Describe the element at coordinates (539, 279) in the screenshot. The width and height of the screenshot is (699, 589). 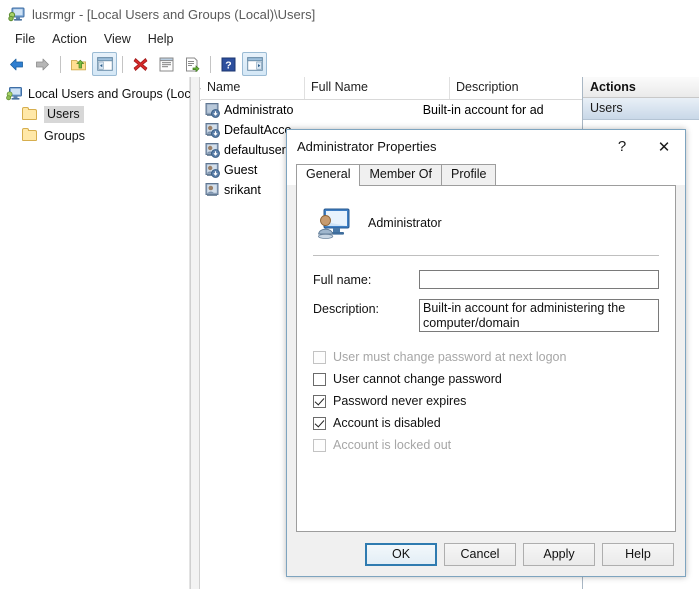
I see `full-name-field` at that location.